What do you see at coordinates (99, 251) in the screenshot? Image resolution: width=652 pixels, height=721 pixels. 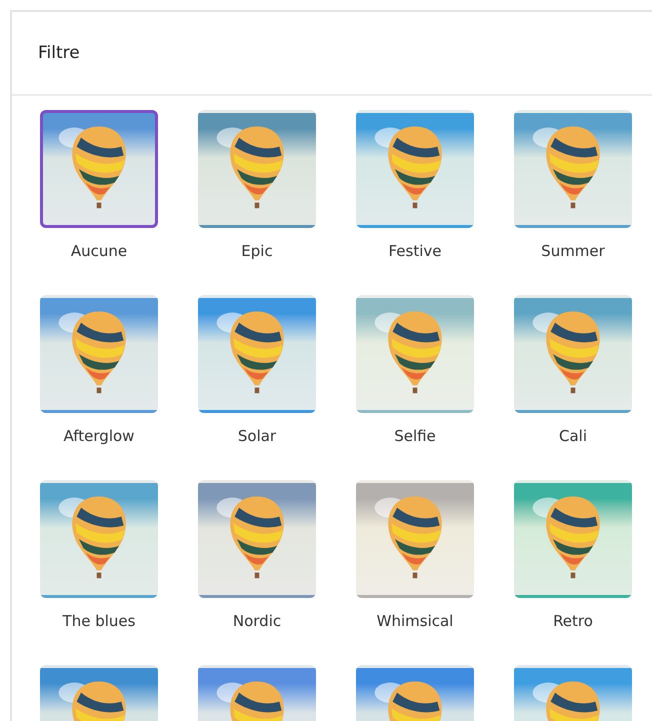 I see `filter-label: Aucune` at bounding box center [99, 251].